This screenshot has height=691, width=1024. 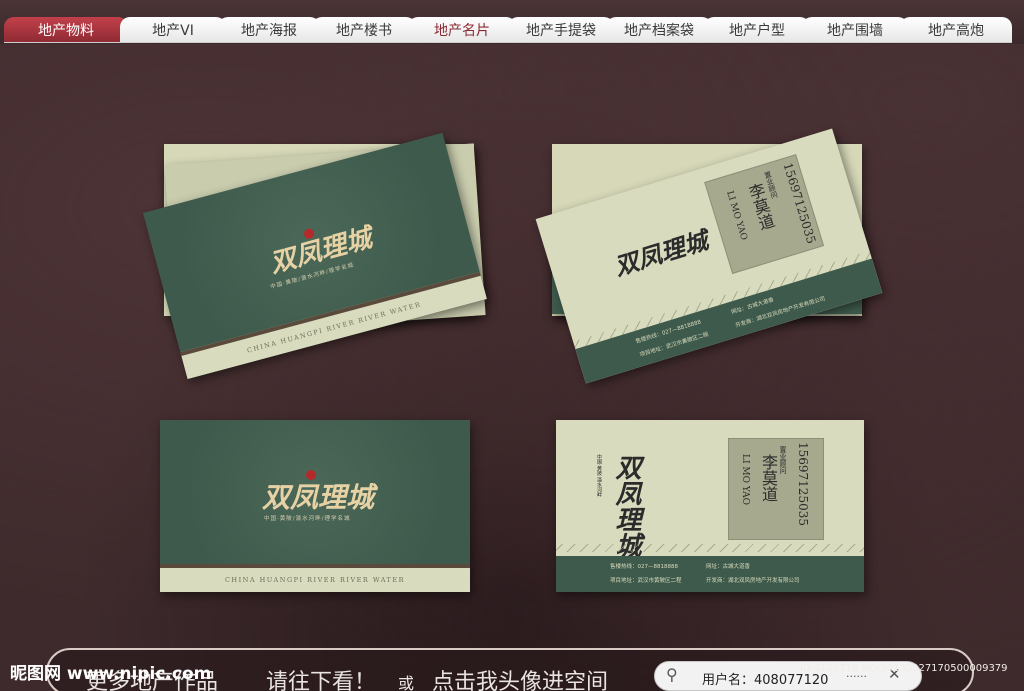 What do you see at coordinates (757, 30) in the screenshot?
I see `tab-estate-floorplan: 地产户型` at bounding box center [757, 30].